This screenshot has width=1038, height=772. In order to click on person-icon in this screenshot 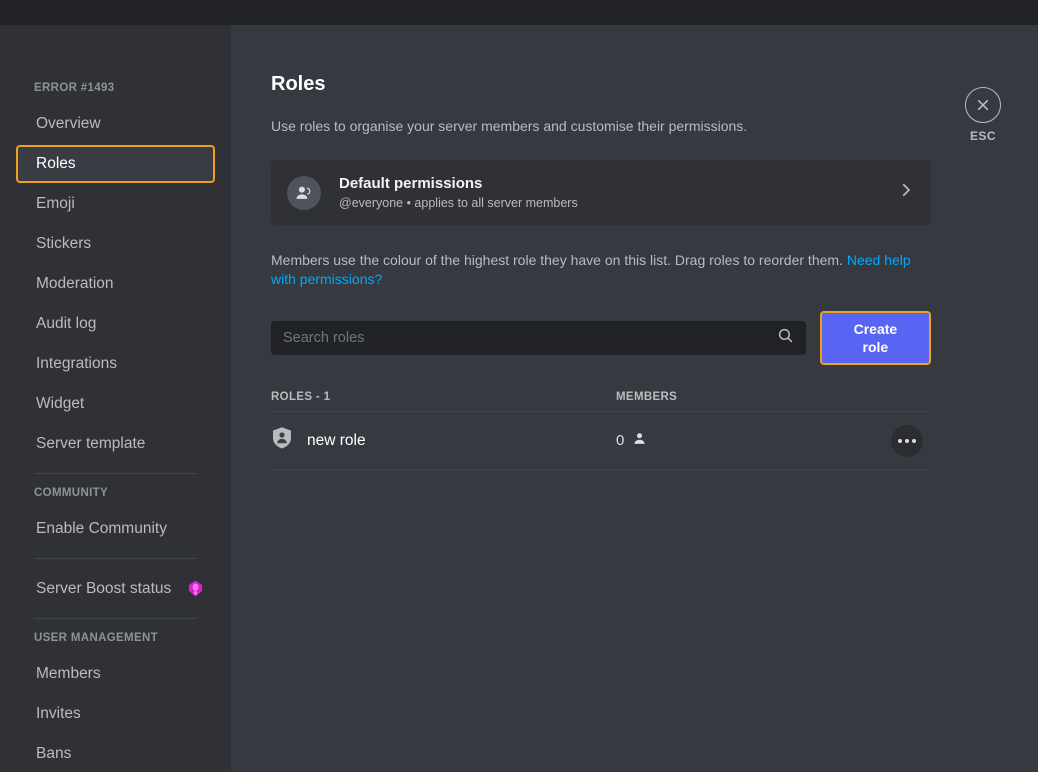, I will do `click(639, 440)`.